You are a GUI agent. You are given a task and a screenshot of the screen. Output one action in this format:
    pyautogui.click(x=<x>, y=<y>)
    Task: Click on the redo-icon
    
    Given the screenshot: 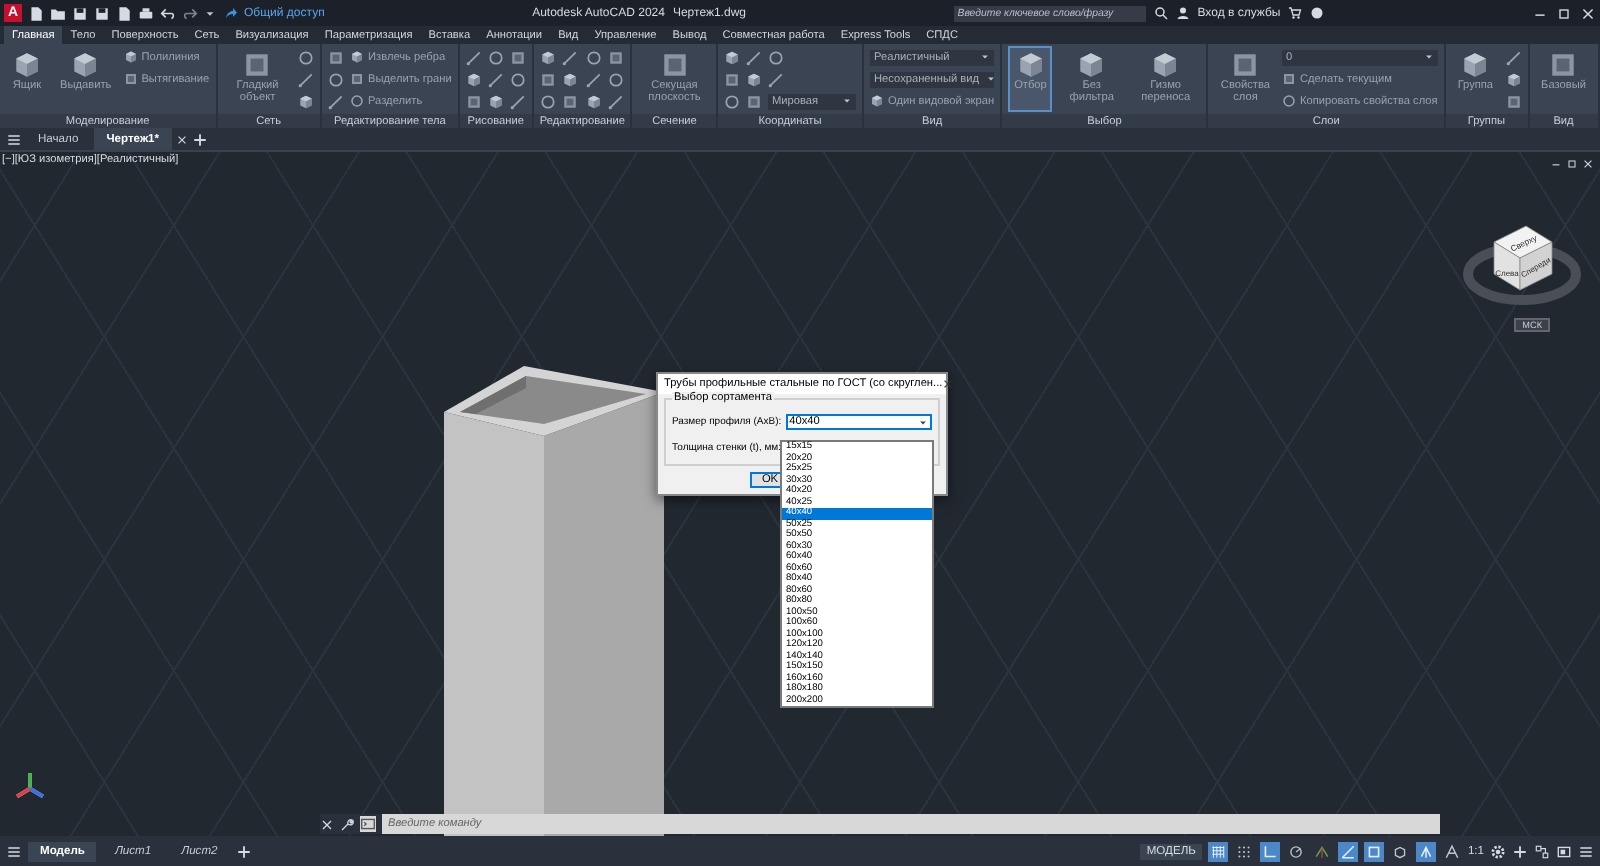 What is the action you would take?
    pyautogui.click(x=190, y=13)
    